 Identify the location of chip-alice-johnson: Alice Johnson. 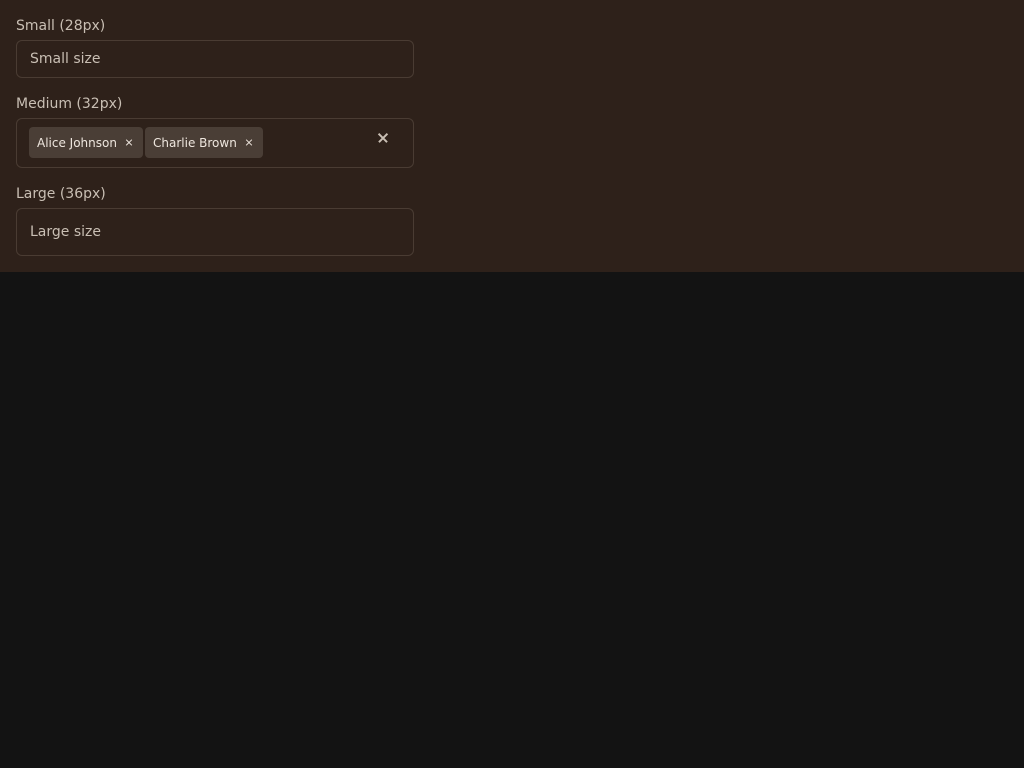
(86, 142).